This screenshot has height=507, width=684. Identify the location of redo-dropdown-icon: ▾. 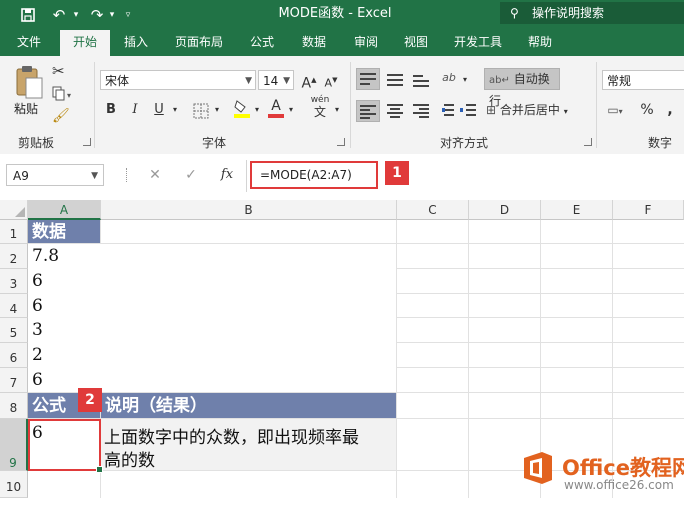
(112, 15).